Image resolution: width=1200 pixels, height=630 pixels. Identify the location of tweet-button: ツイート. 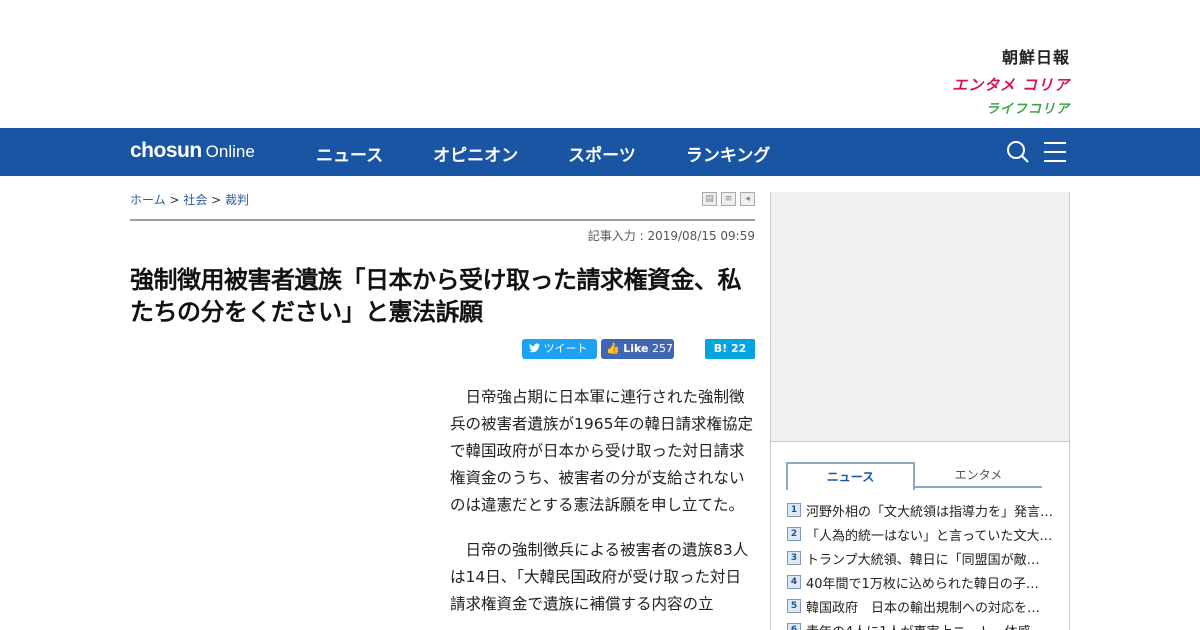
(559, 349).